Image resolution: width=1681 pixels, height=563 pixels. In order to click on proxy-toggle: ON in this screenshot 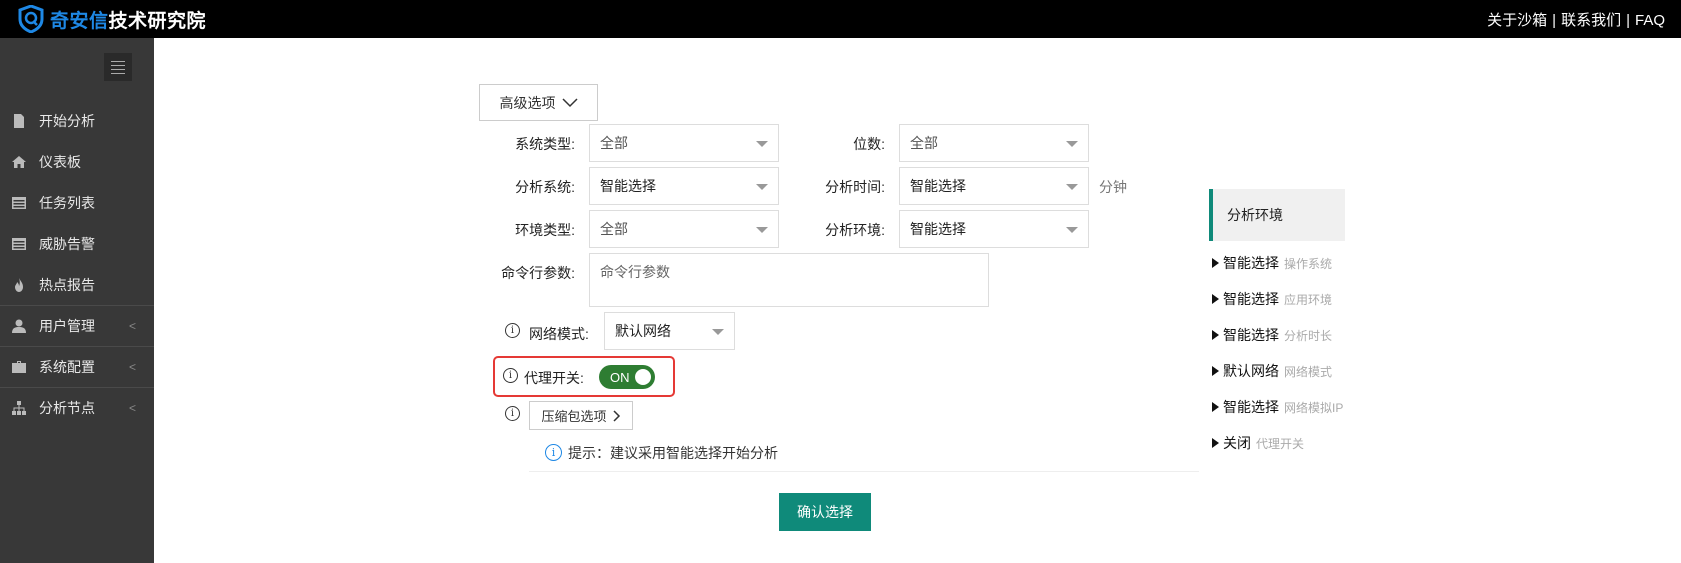, I will do `click(627, 377)`.